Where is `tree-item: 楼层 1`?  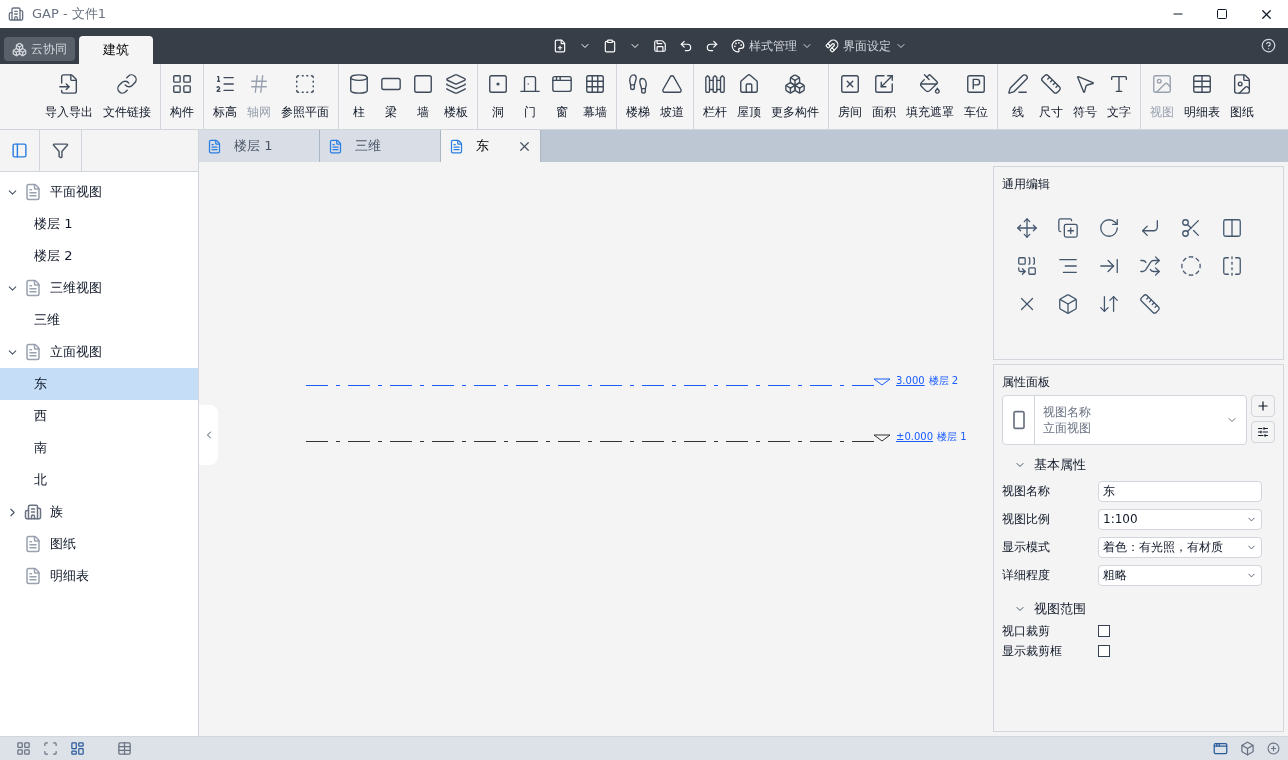
tree-item: 楼层 1 is located at coordinates (99, 224).